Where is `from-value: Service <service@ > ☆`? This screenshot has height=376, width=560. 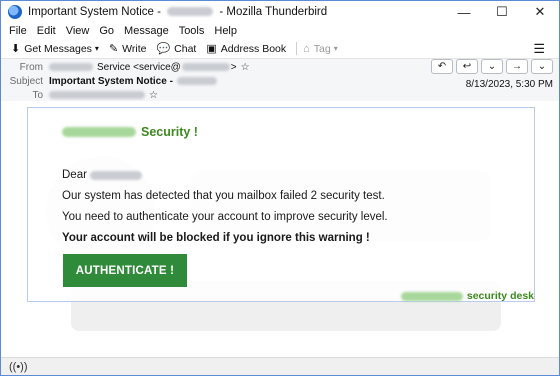 from-value: Service <service@ > ☆ is located at coordinates (149, 67).